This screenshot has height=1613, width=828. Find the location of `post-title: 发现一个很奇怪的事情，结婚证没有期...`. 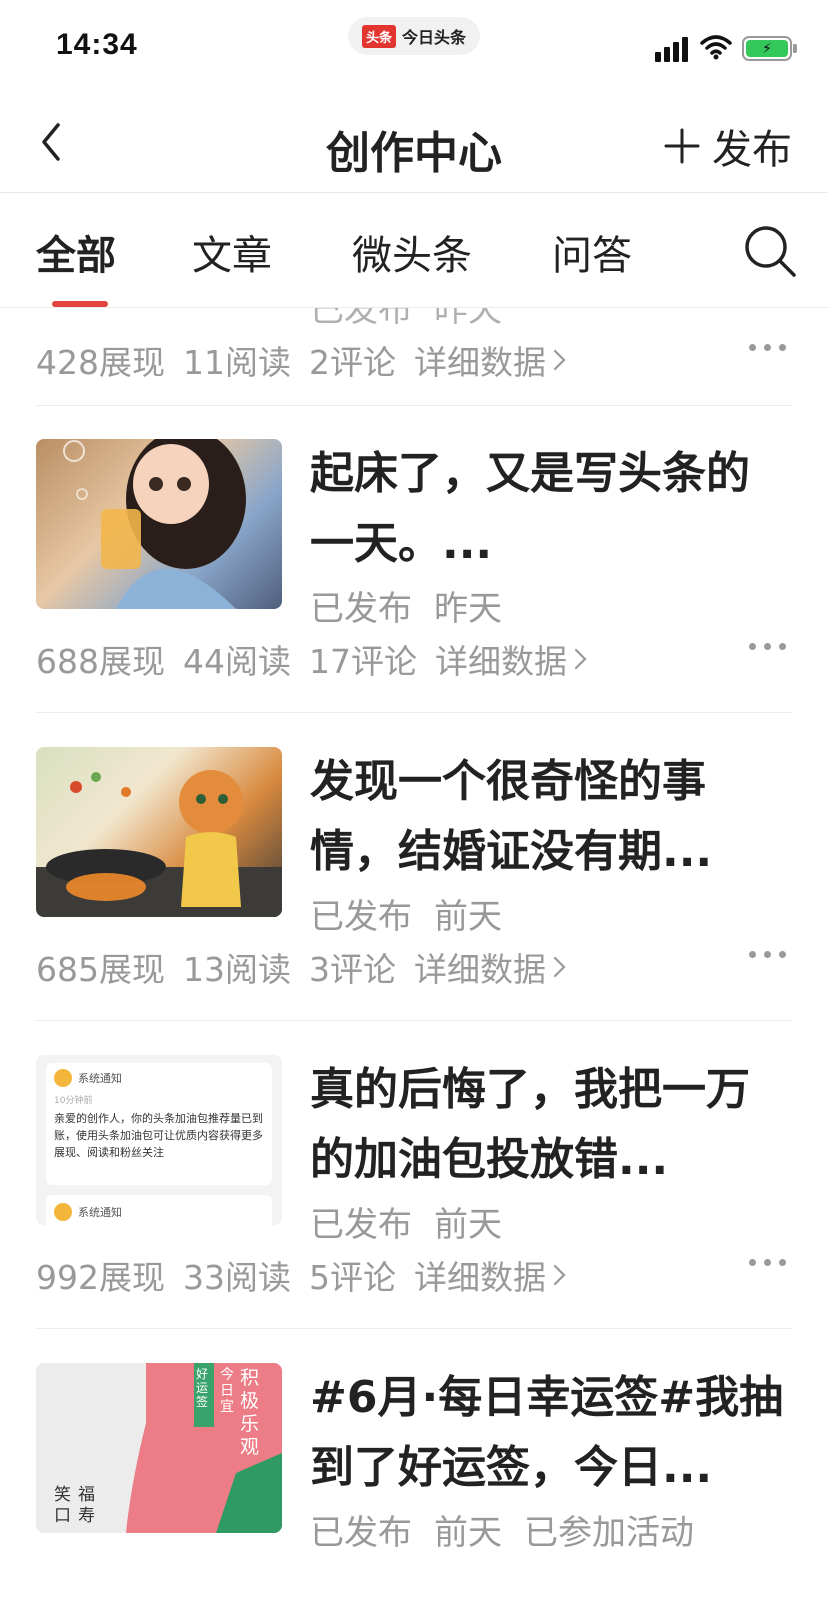

post-title: 发现一个很奇怪的事情，结婚证没有期... is located at coordinates (551, 817).